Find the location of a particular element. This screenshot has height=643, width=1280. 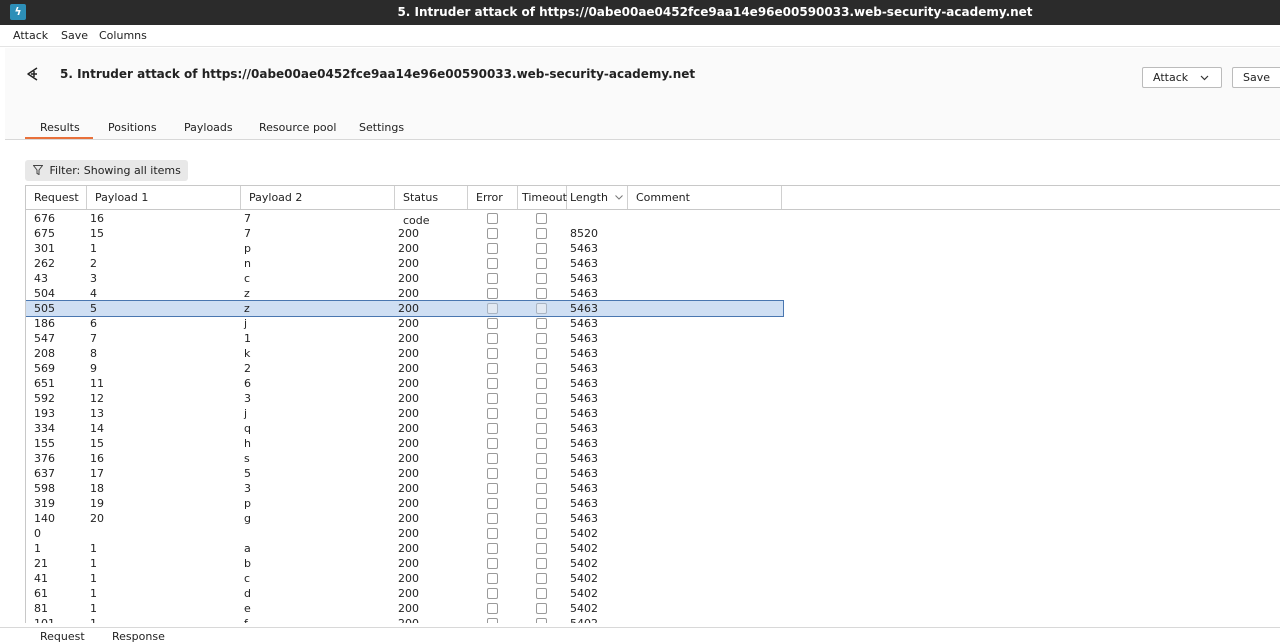

cell-payload-1: 9 is located at coordinates (93, 368).